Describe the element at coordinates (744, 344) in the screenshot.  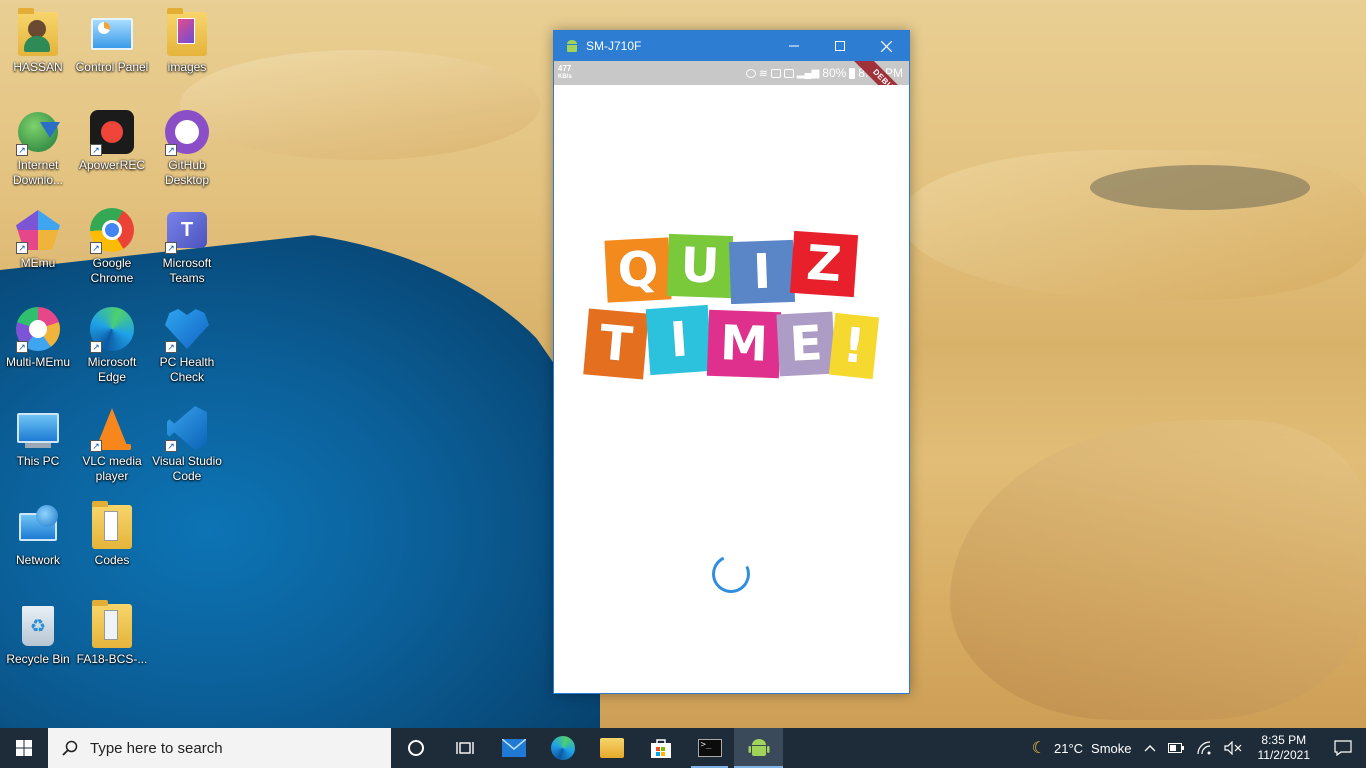
I see `logo-tile-m: M` at that location.